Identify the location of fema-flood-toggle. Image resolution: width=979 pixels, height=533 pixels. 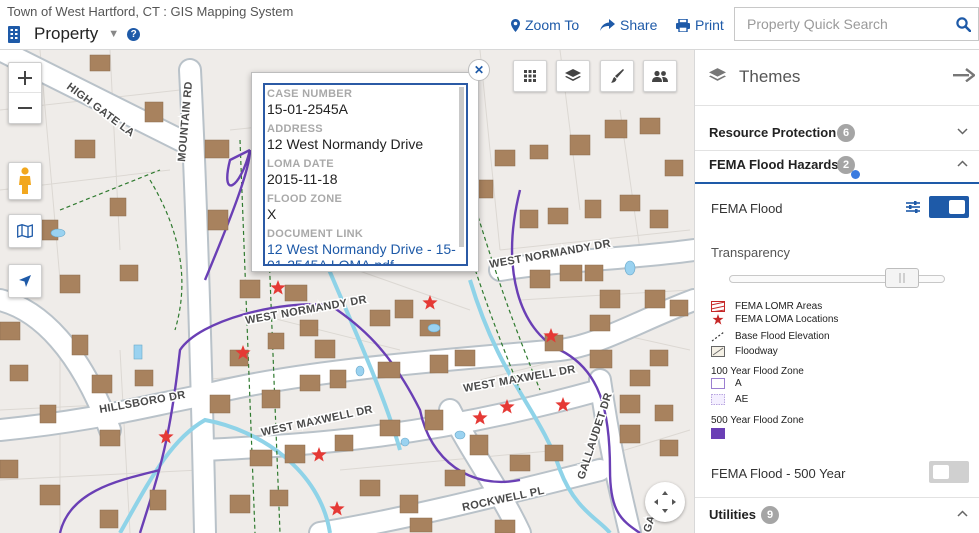
(949, 207).